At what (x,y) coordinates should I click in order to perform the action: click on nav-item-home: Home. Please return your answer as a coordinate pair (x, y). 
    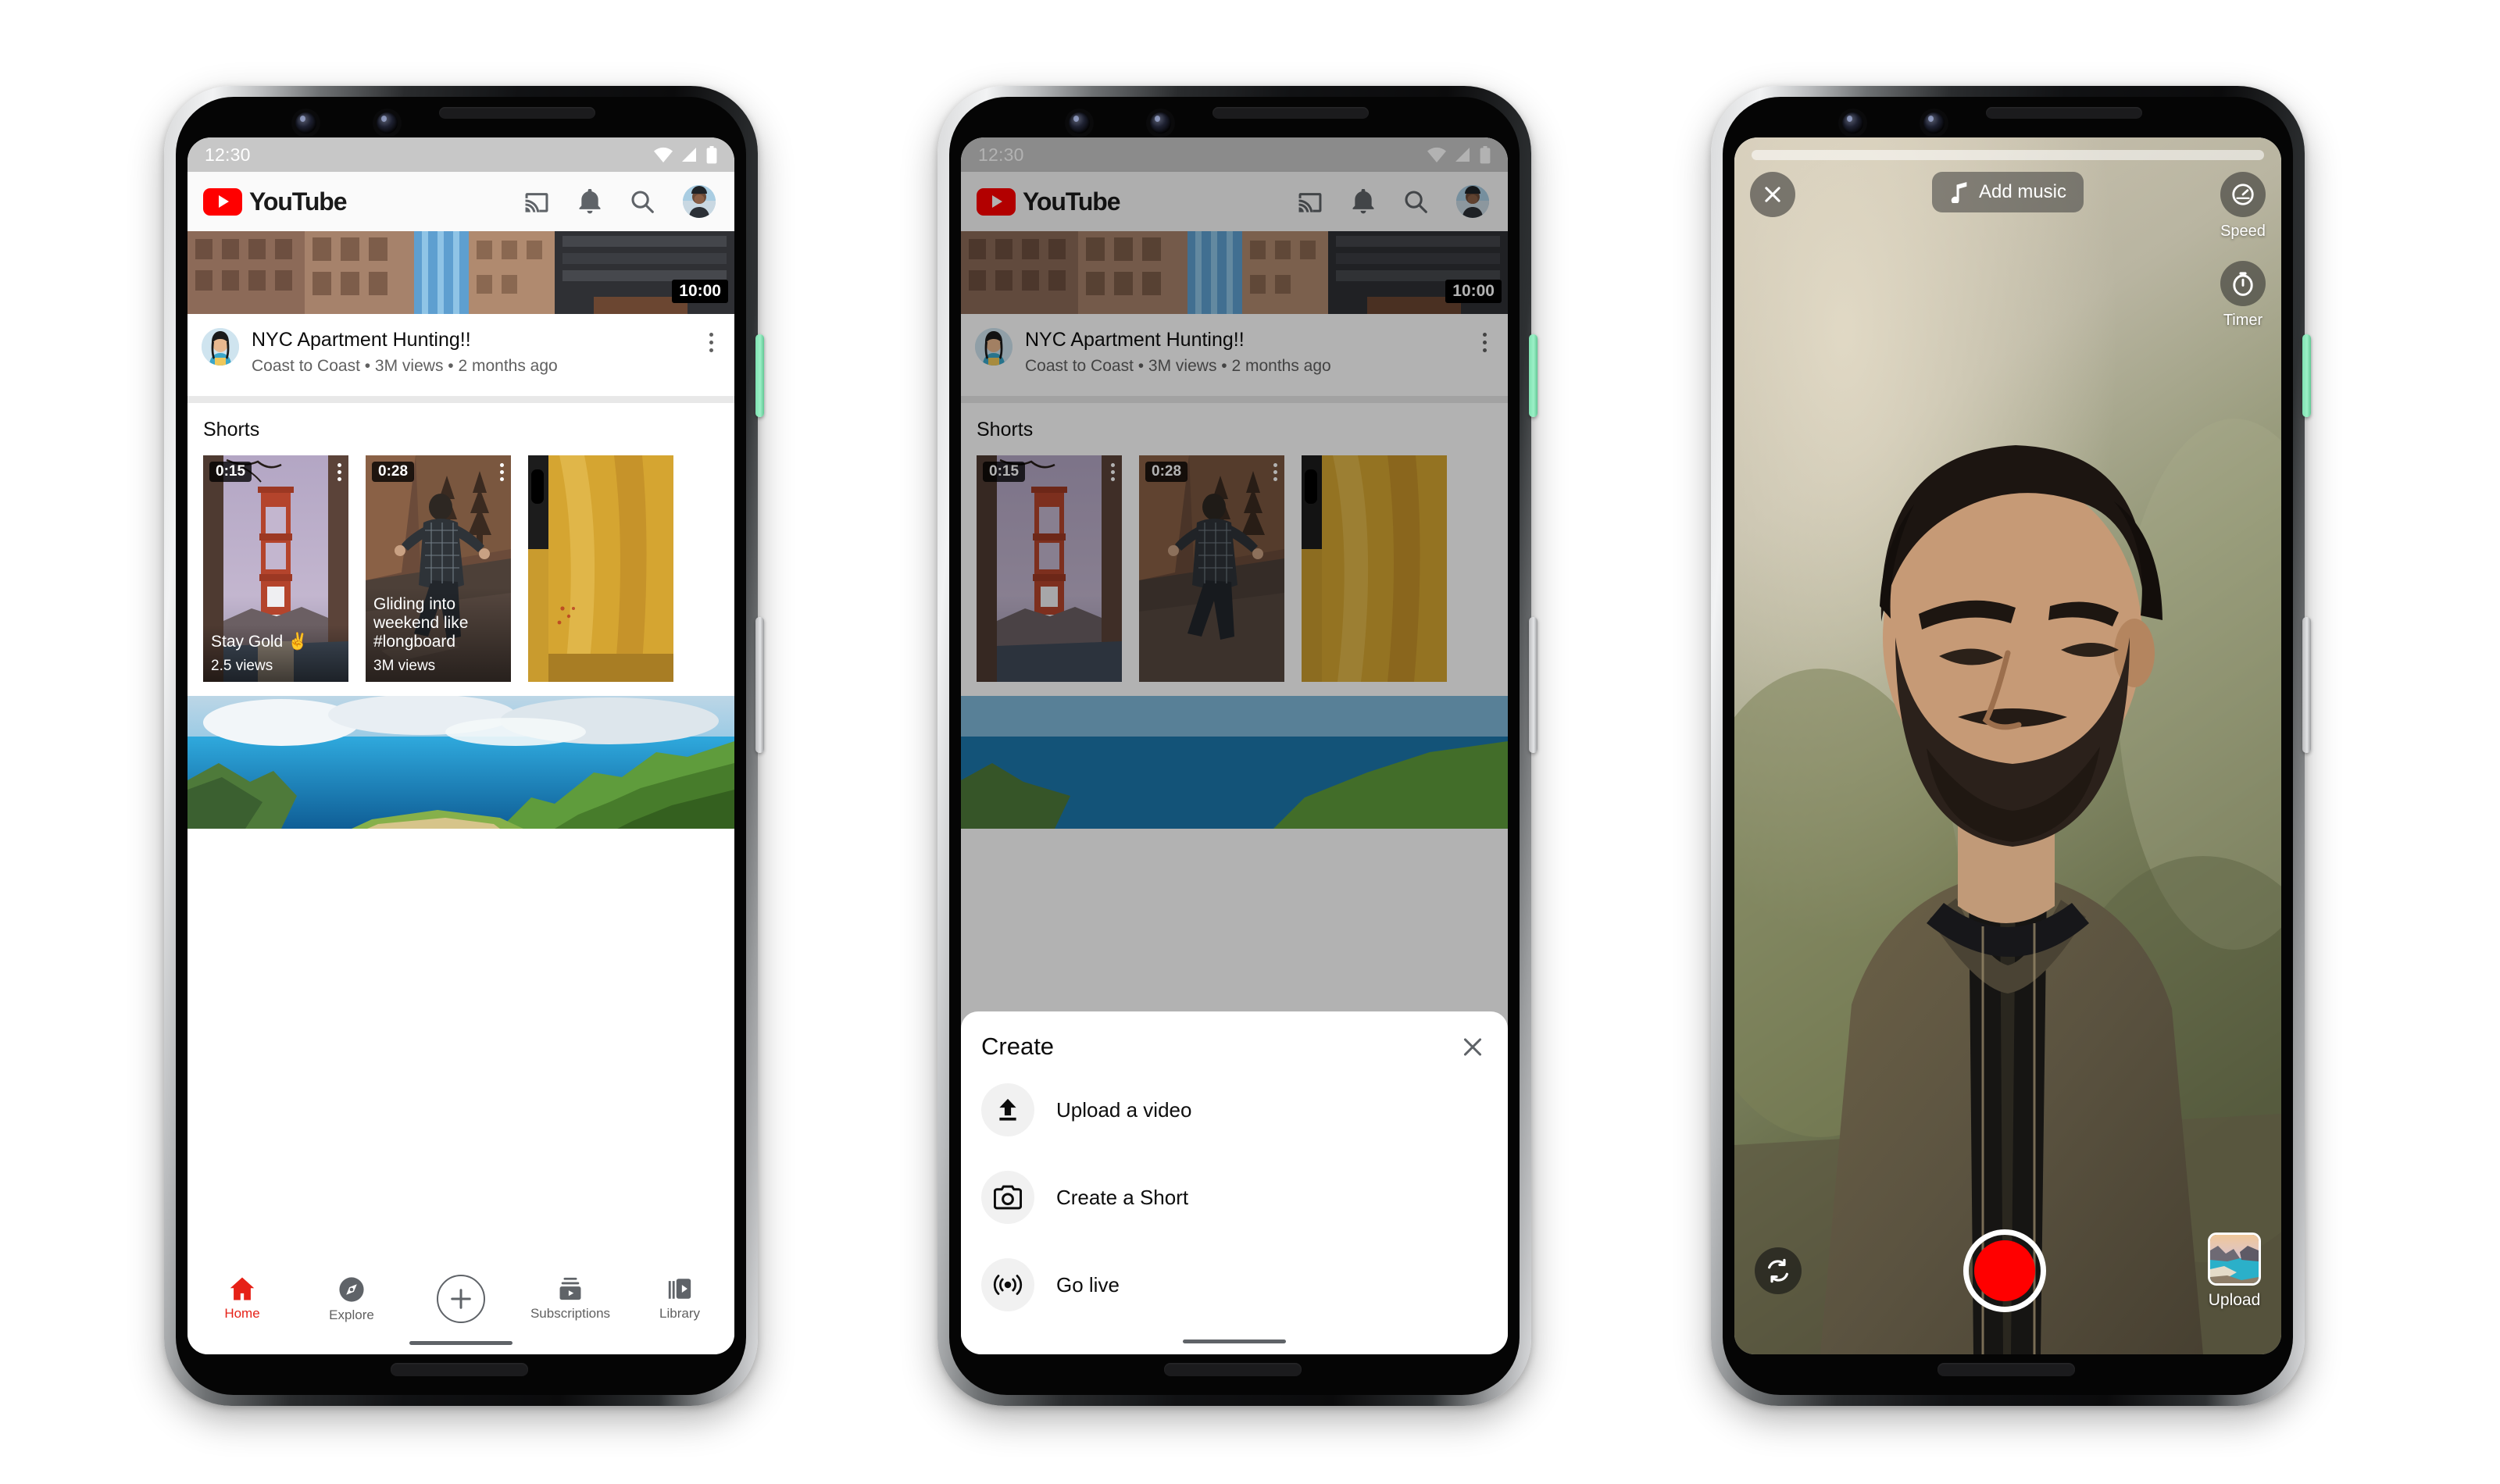
    Looking at the image, I should click on (242, 1299).